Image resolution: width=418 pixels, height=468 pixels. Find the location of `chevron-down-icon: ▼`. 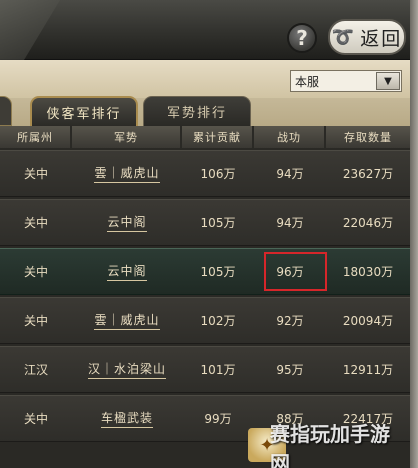

chevron-down-icon: ▼ is located at coordinates (388, 81).